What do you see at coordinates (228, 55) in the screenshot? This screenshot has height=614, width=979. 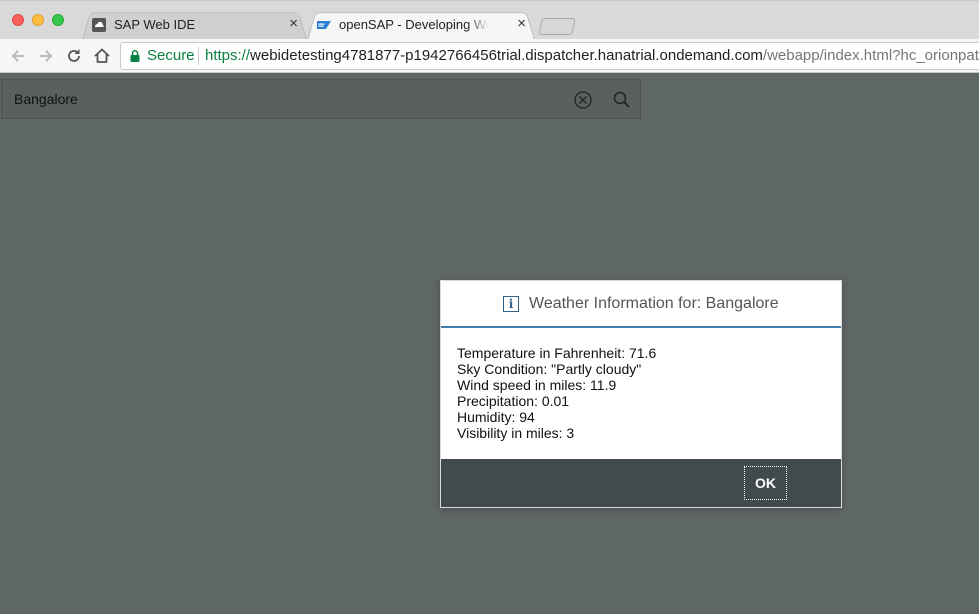 I see `url-scheme: https://` at bounding box center [228, 55].